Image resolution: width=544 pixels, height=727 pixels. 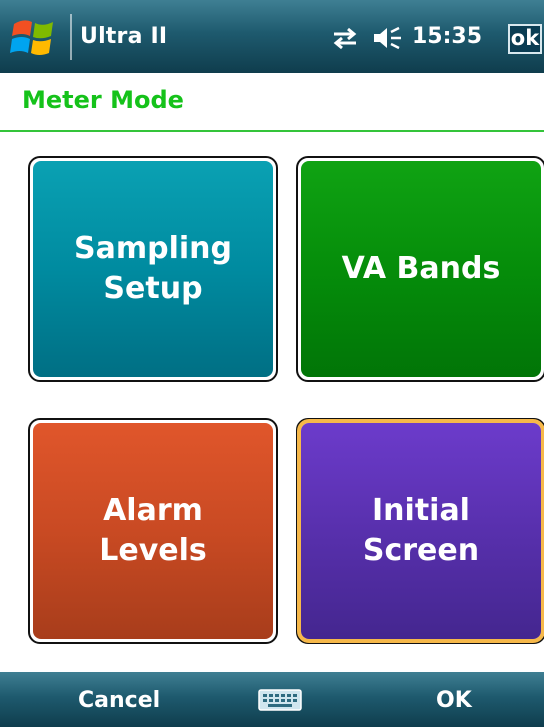 I want to click on tile-label-line1: Initial, so click(x=421, y=510).